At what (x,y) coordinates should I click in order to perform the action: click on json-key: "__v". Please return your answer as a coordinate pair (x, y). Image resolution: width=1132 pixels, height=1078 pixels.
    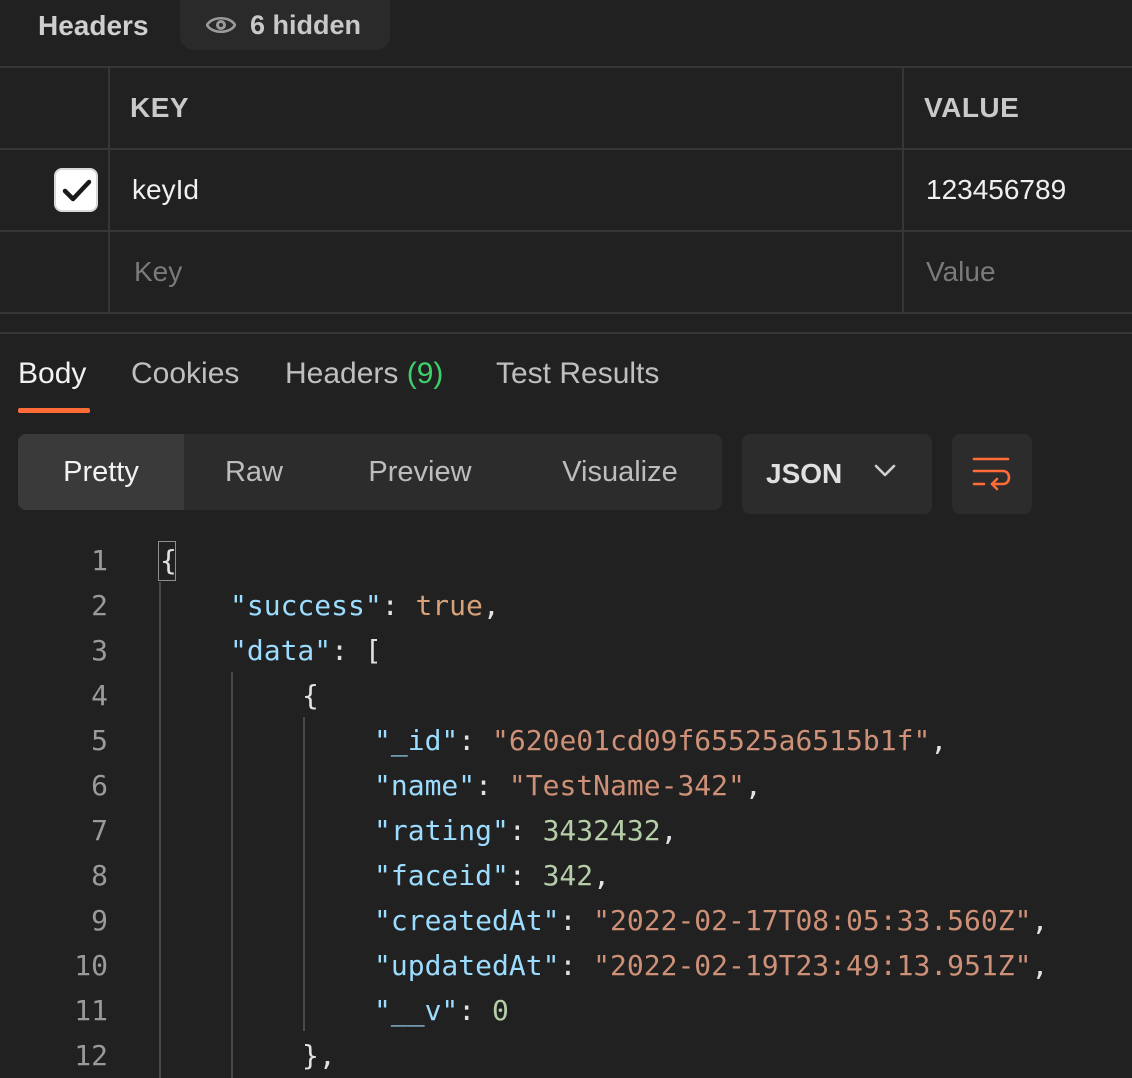
    Looking at the image, I should click on (416, 1010).